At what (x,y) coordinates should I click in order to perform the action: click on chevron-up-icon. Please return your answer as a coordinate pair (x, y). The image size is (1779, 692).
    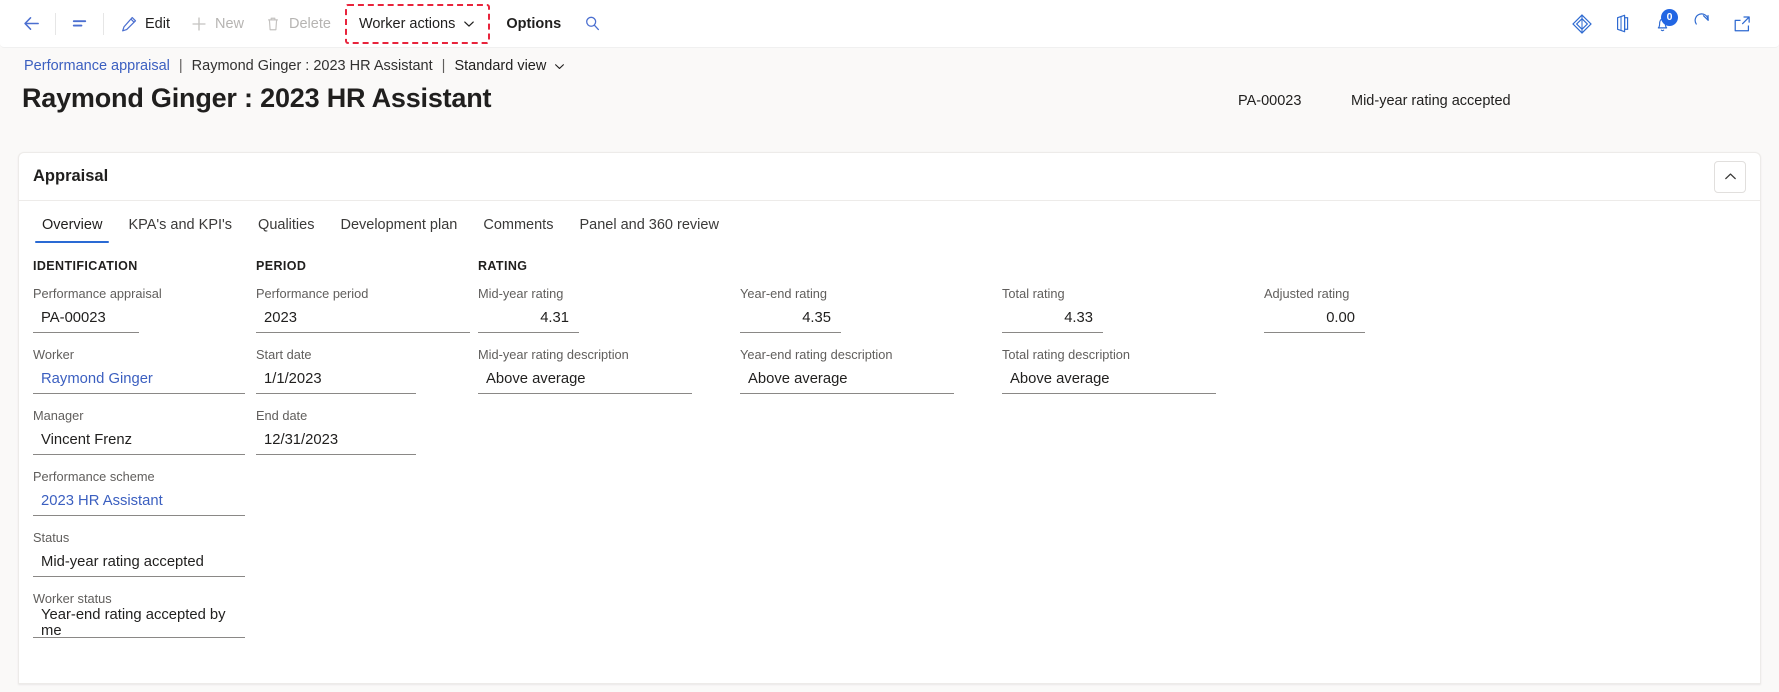
    Looking at the image, I should click on (1730, 176).